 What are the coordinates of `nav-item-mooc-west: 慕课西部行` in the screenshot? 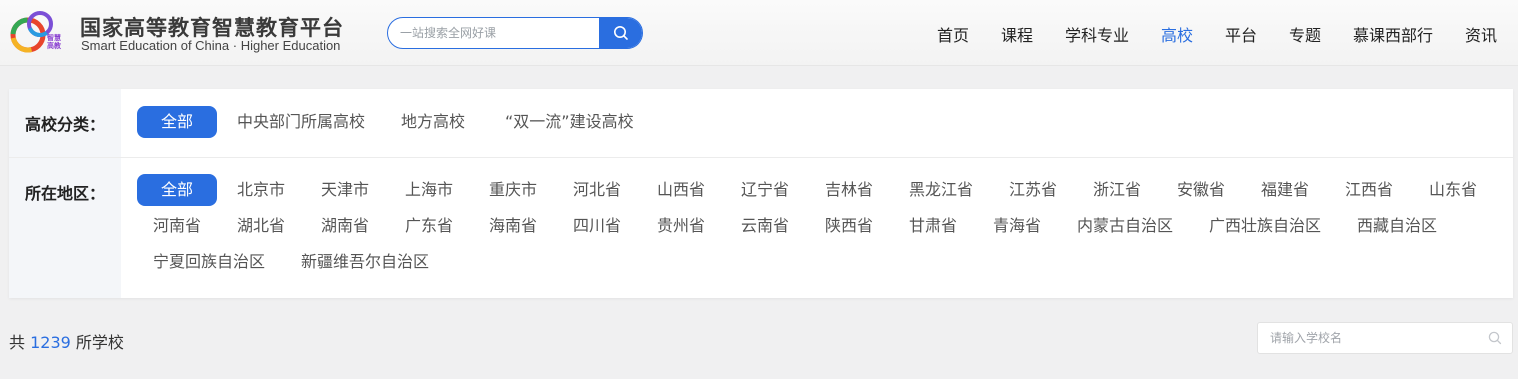 It's located at (1393, 34).